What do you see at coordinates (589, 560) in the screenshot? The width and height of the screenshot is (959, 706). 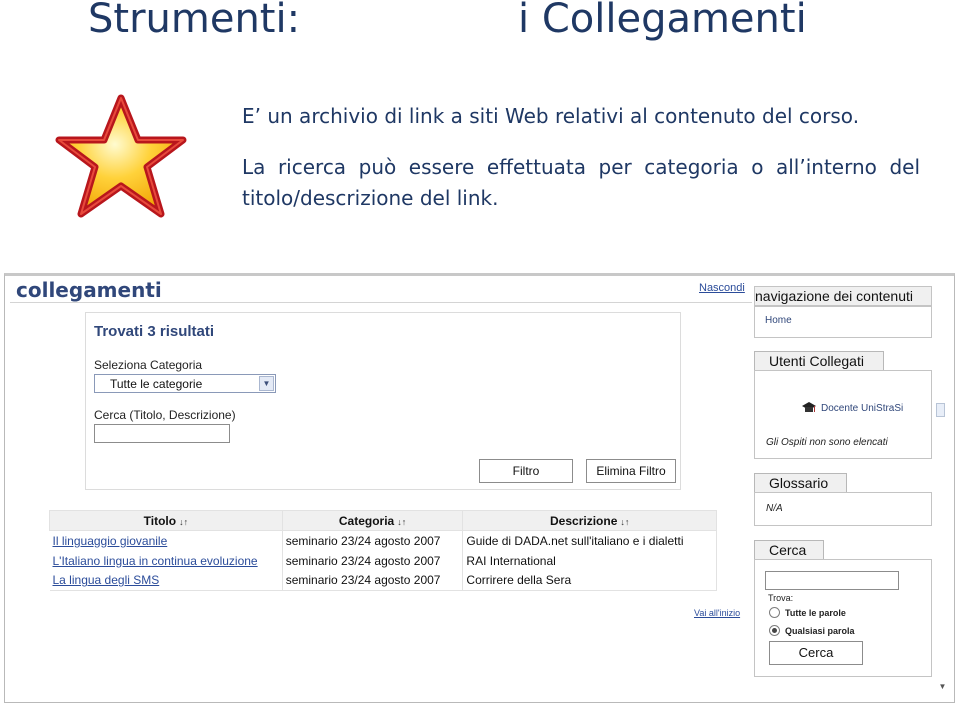 I see `cell-description: RAI International` at bounding box center [589, 560].